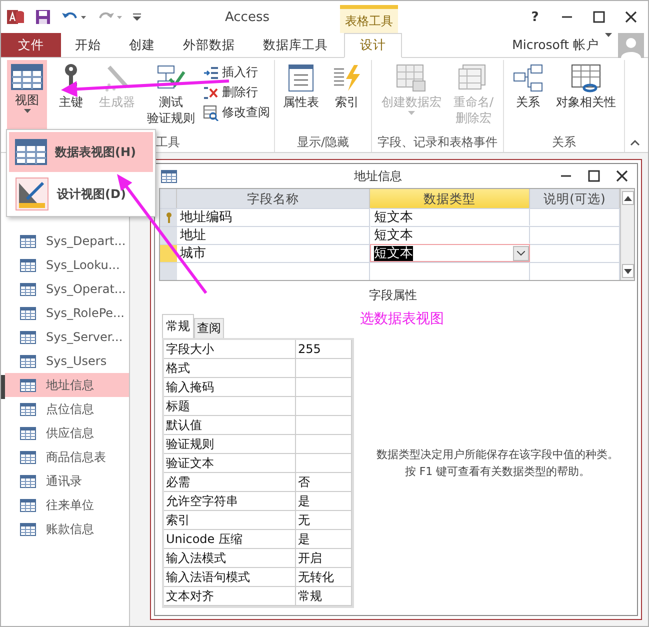 This screenshot has width=649, height=627. What do you see at coordinates (324, 577) in the screenshot?
I see `property-value: 无转化` at bounding box center [324, 577].